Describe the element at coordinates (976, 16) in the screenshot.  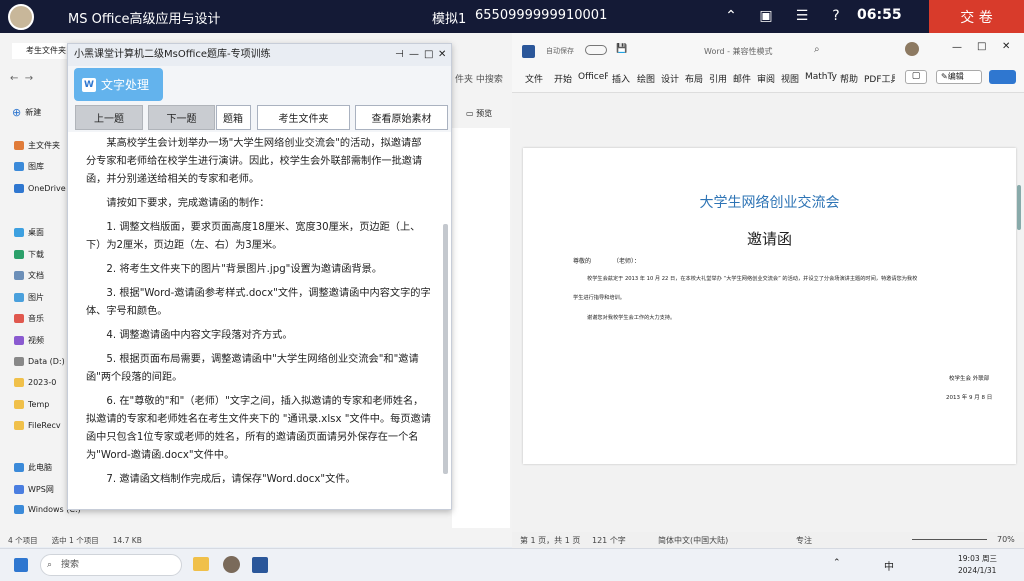
I see `submit-button: 交 卷` at that location.